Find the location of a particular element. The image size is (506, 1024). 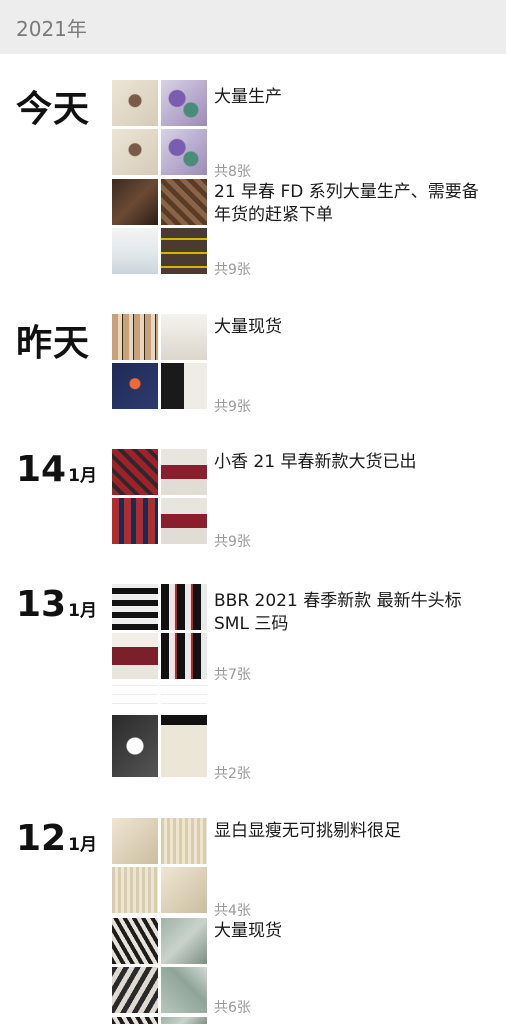

post-image-count: 共2张 is located at coordinates (232, 774).